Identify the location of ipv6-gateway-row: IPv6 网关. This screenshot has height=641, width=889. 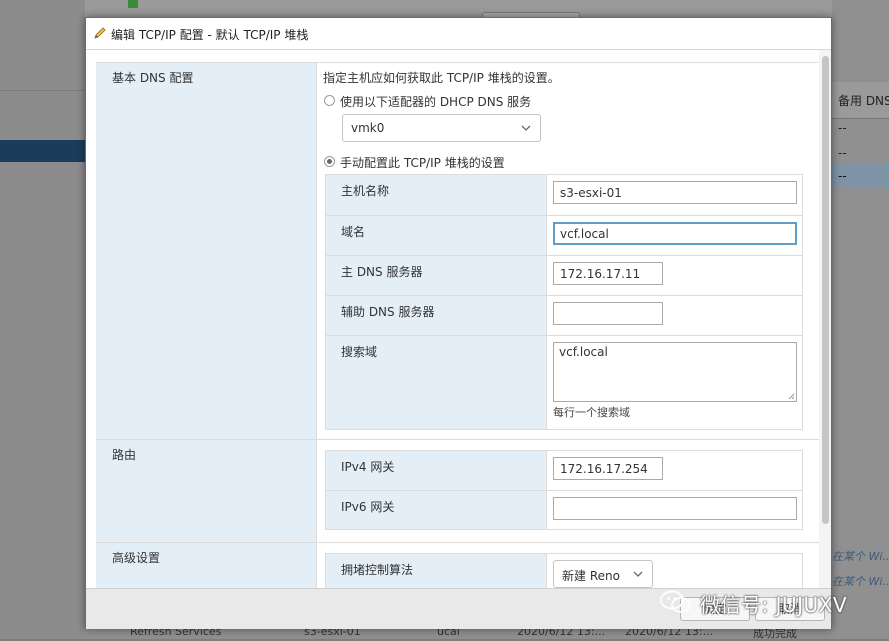
(564, 509).